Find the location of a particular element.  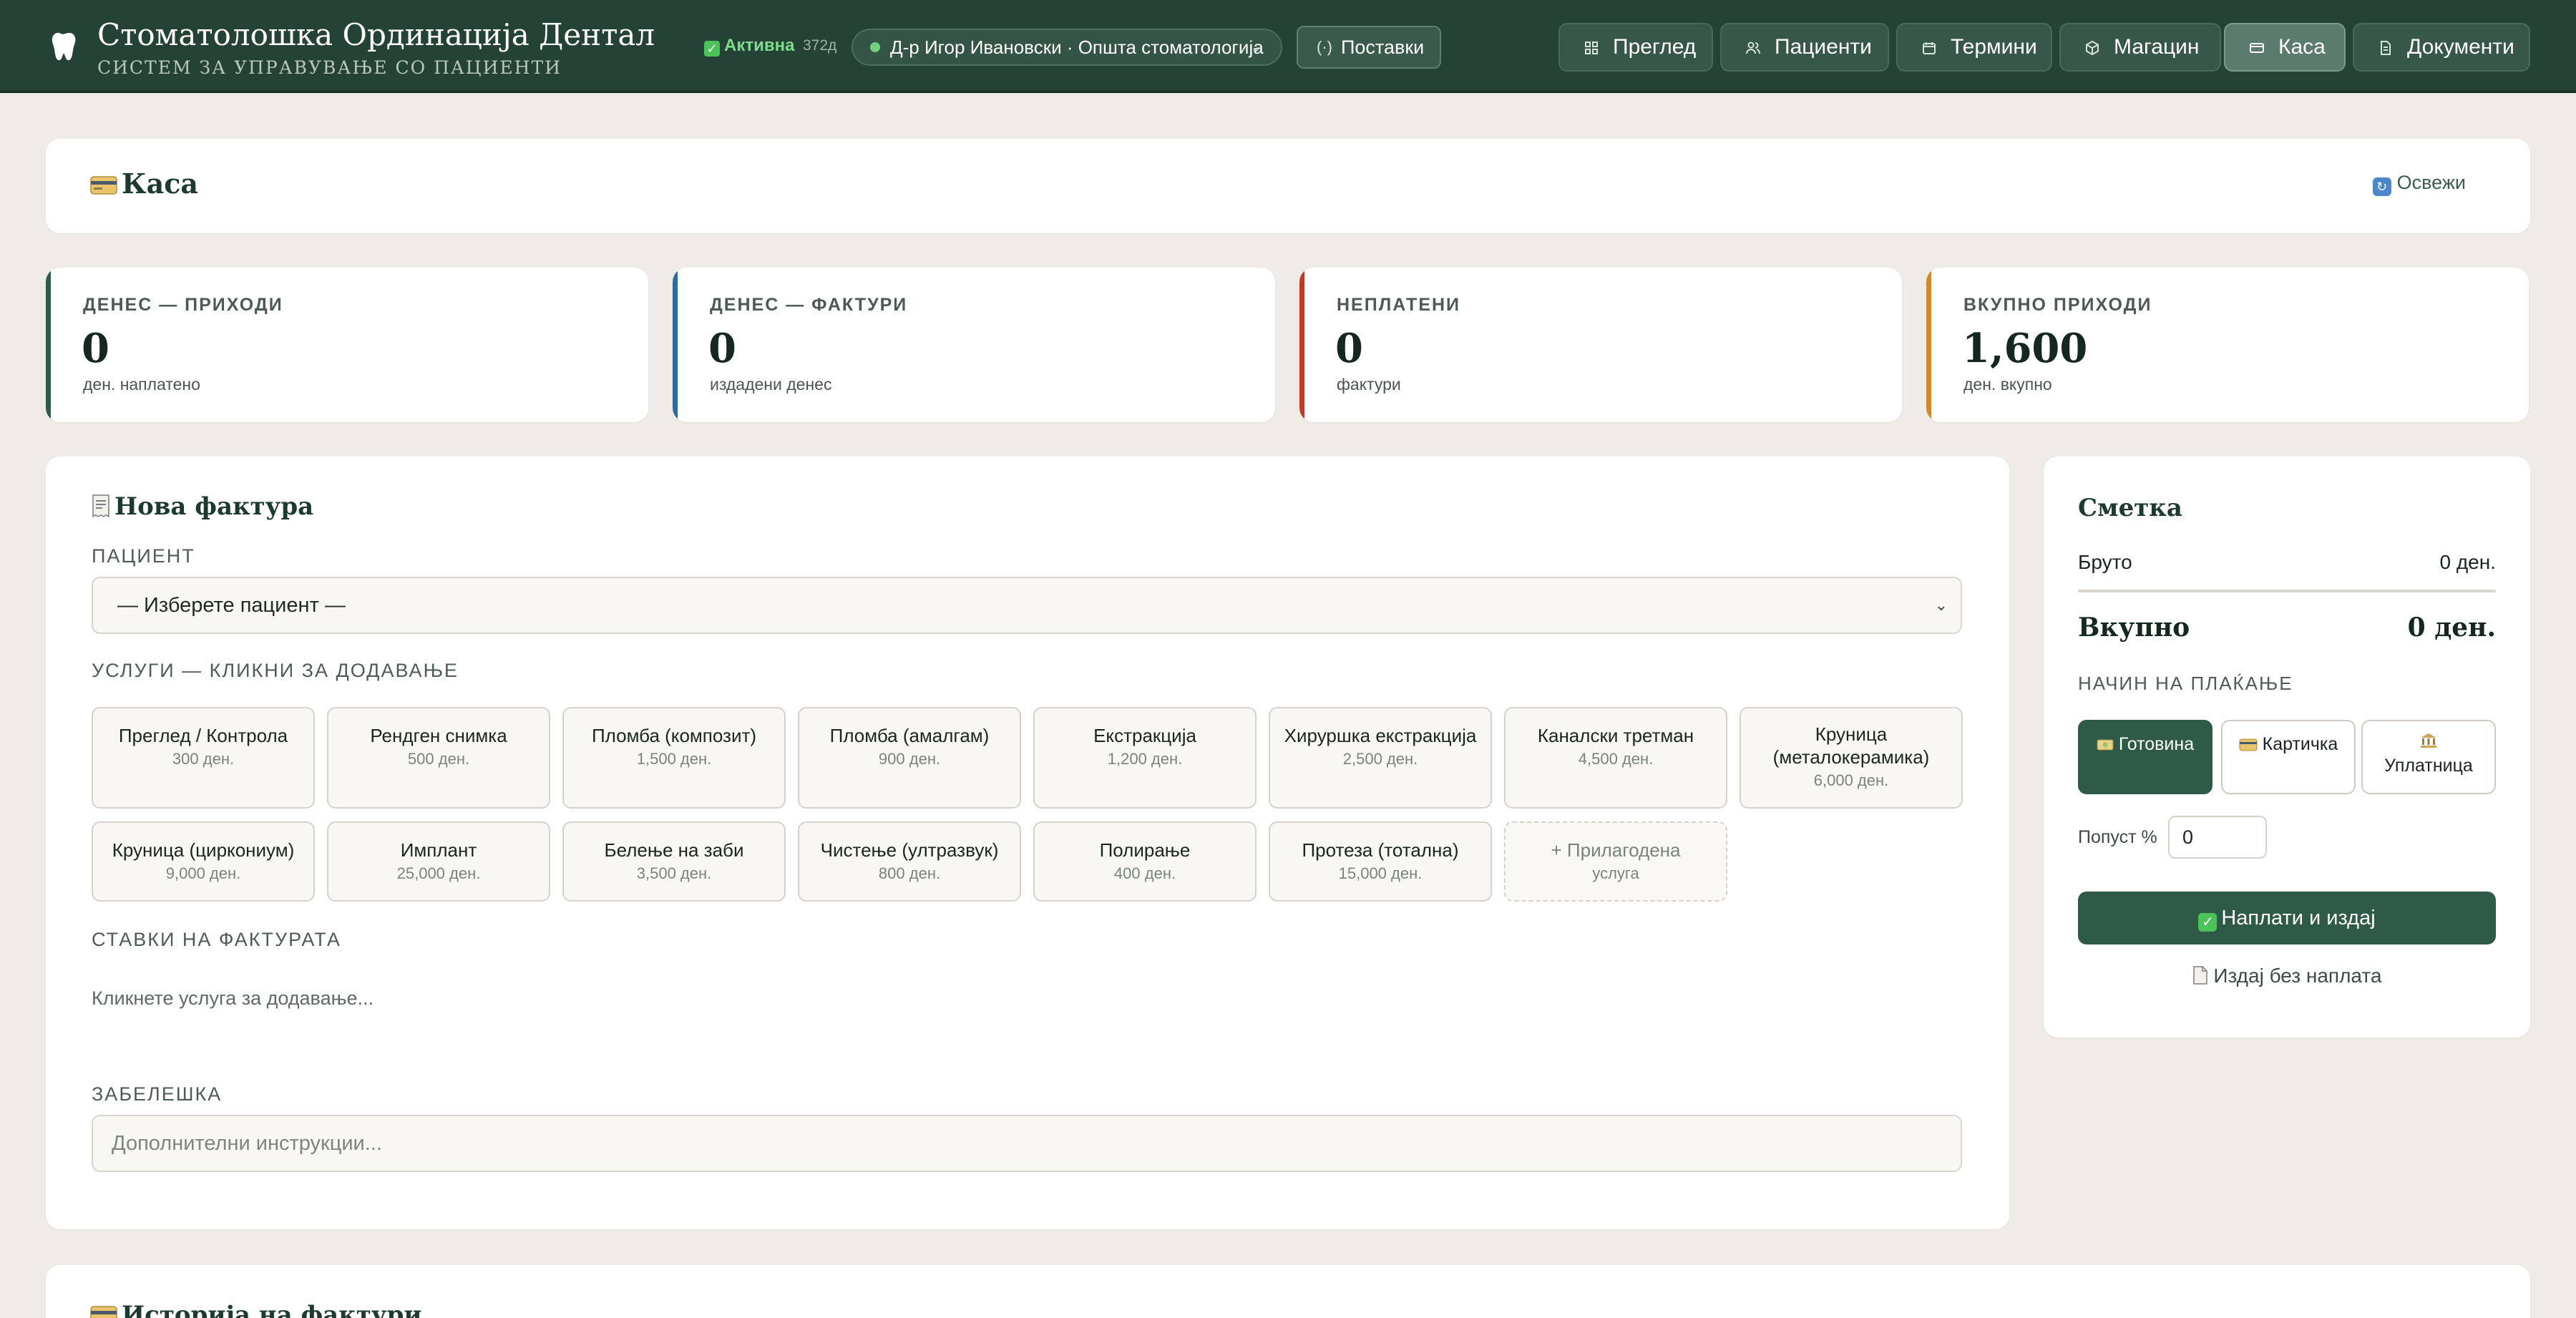

service-tile: Рендген снимка 500 ден. is located at coordinates (438, 758).